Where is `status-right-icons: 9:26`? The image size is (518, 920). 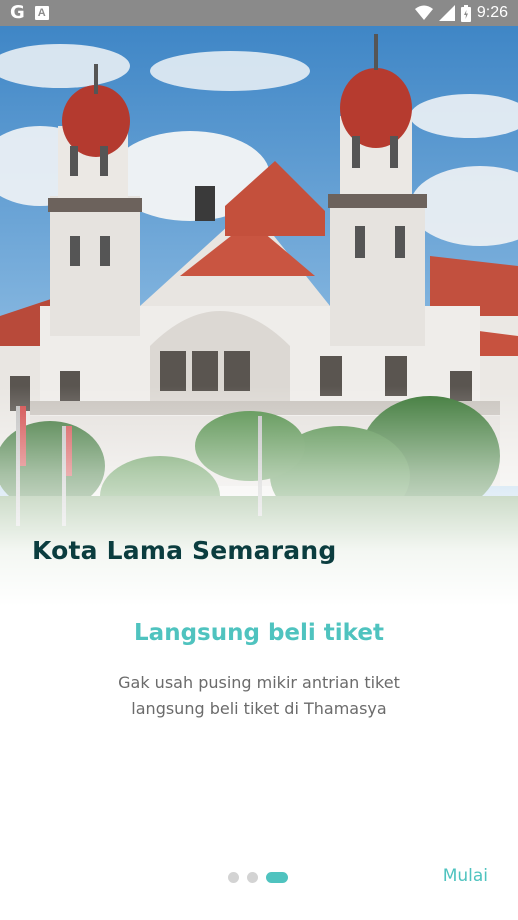 status-right-icons: 9:26 is located at coordinates (461, 13).